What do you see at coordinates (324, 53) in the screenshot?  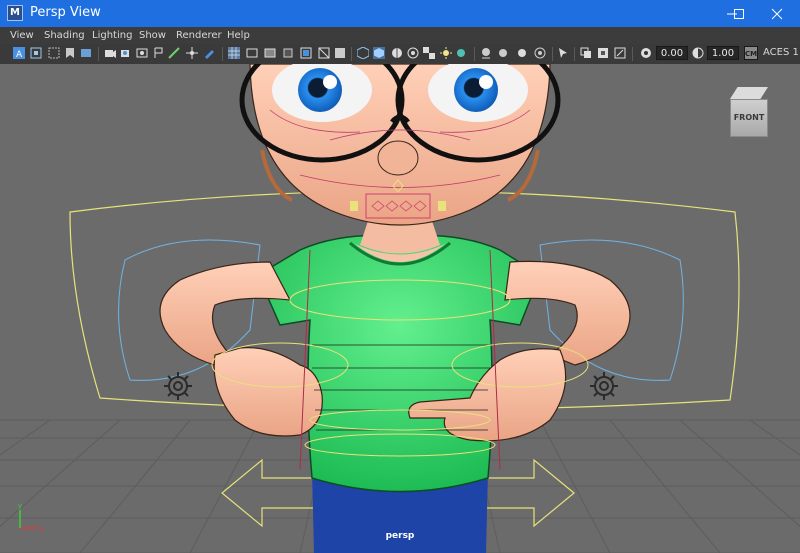 I see `wireframe-icon` at bounding box center [324, 53].